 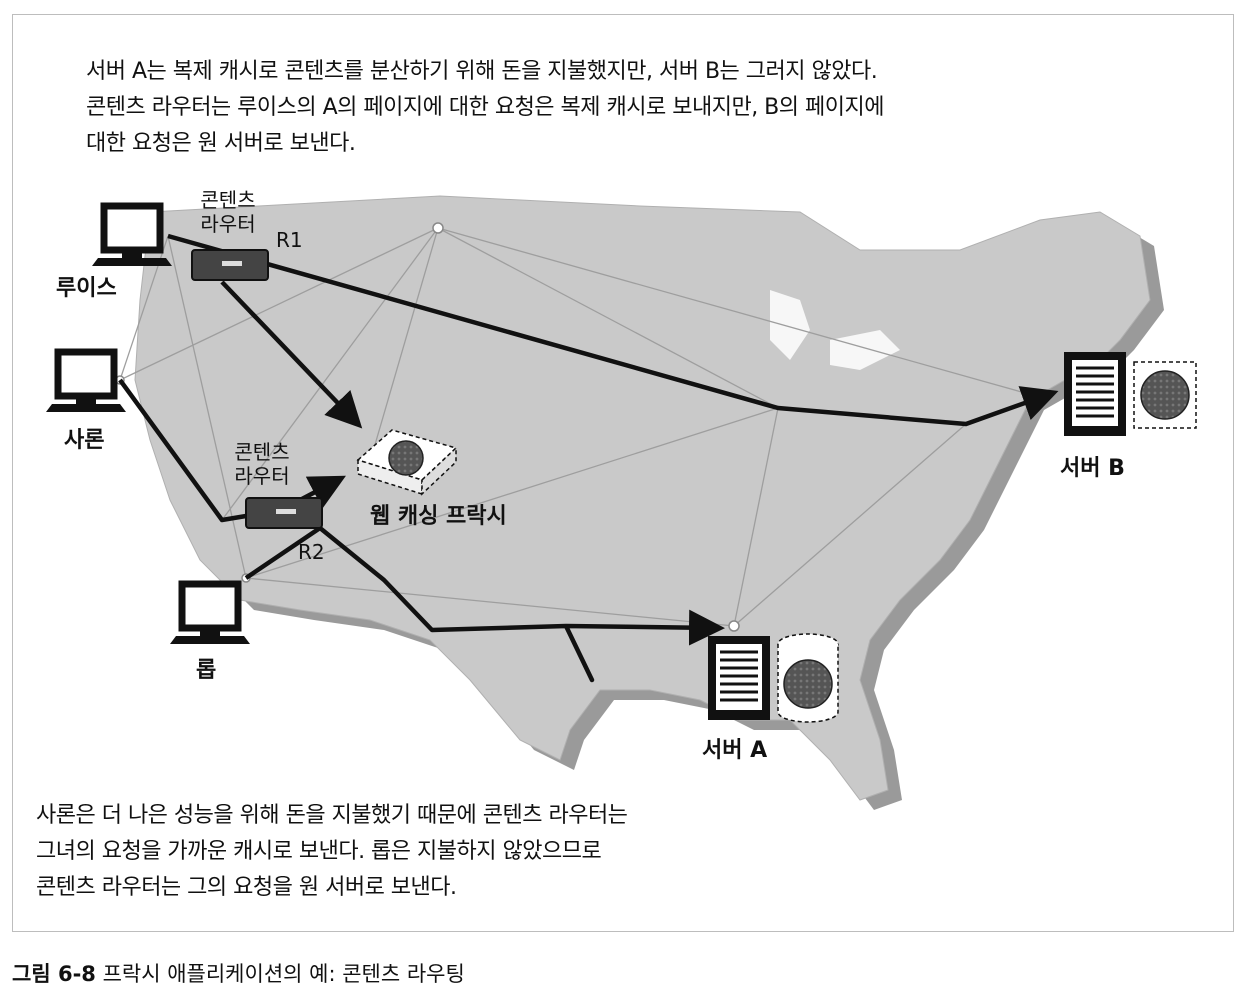 I want to click on server-a, so click(x=739, y=678).